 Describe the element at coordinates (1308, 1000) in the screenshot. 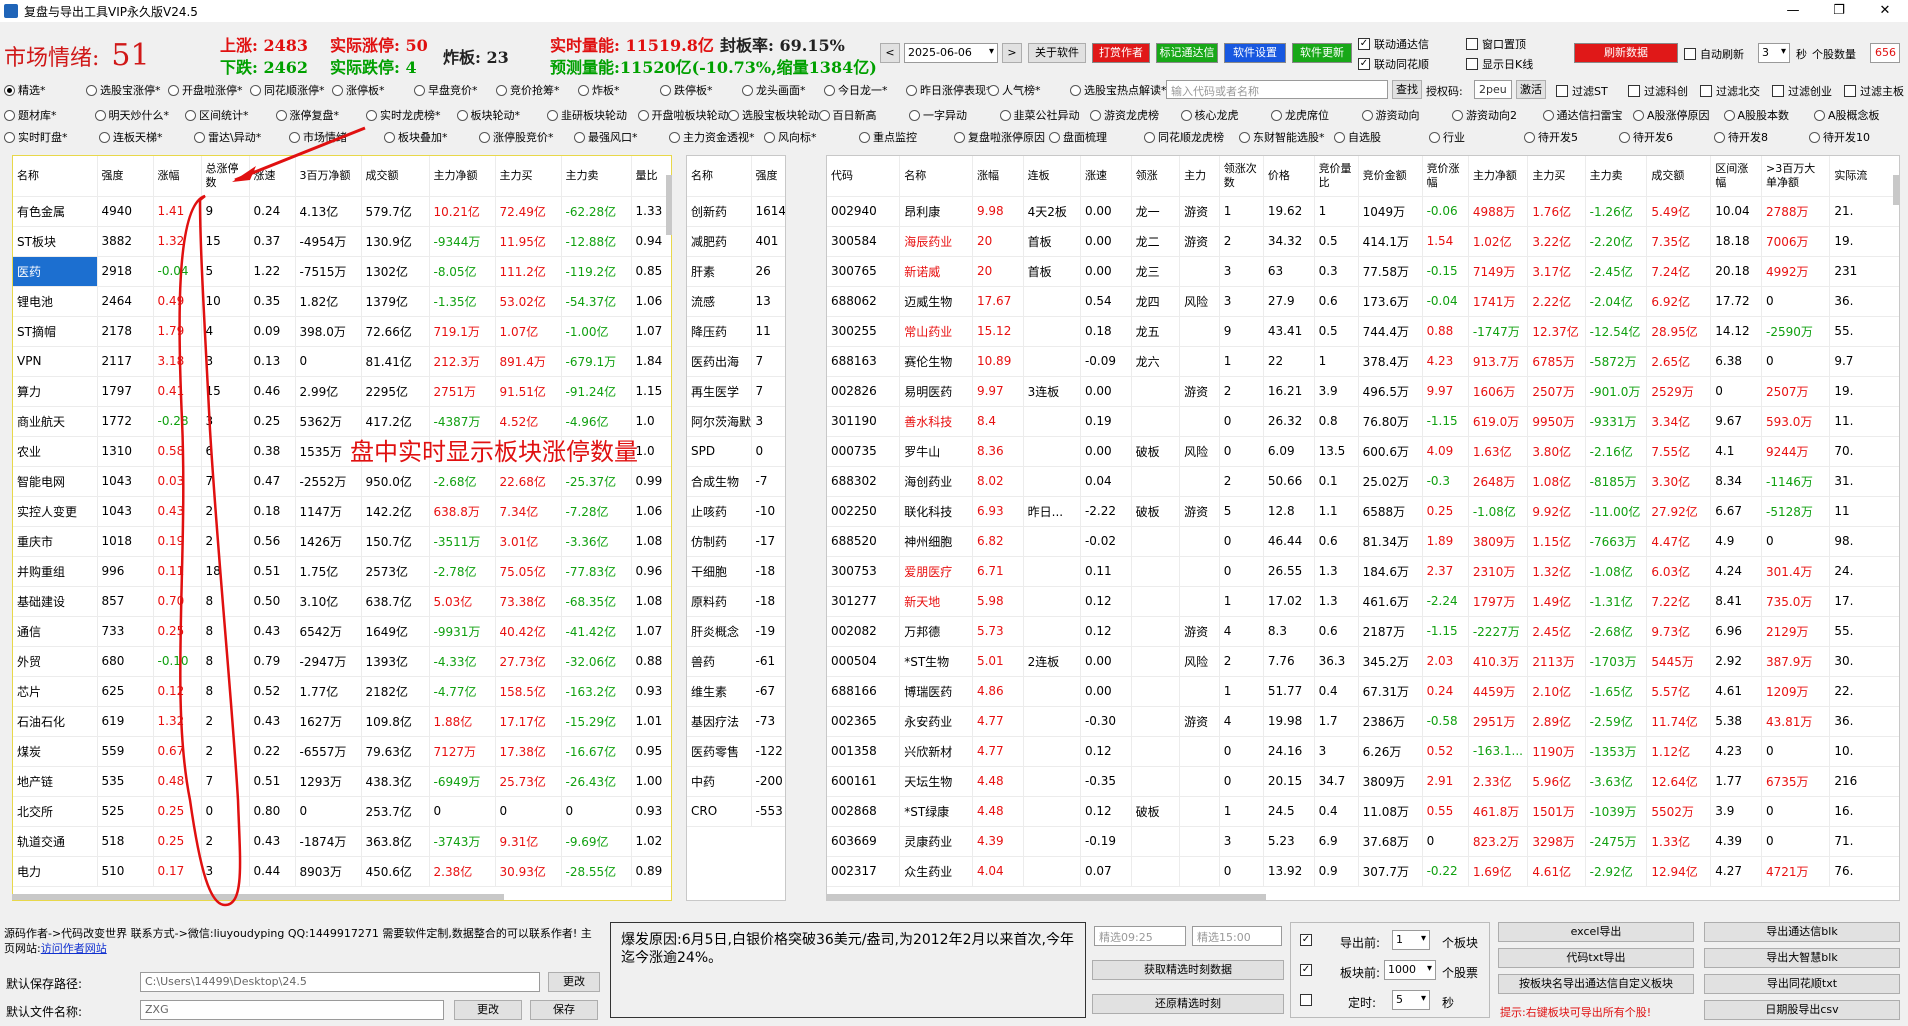

I see `timer-checkbox` at that location.